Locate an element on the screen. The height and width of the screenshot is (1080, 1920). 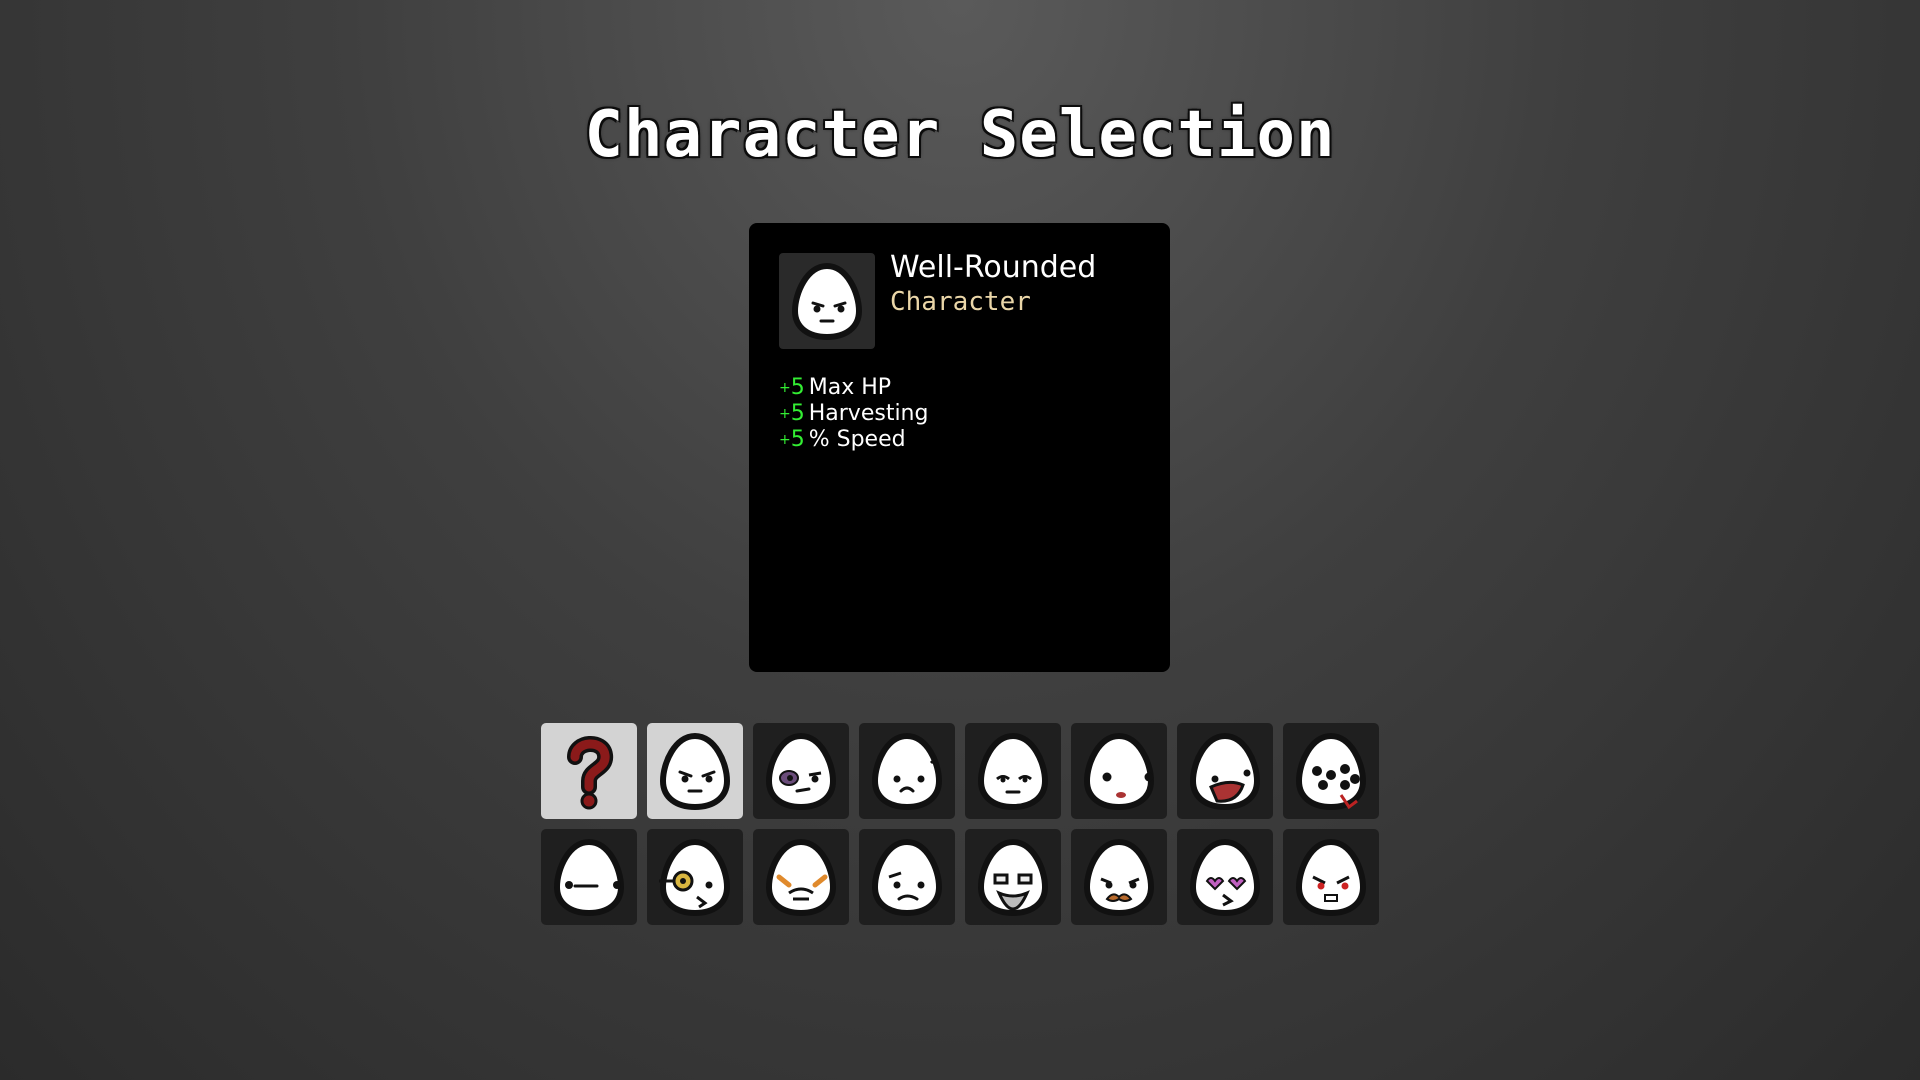
stat-speed: +5% Speed is located at coordinates (842, 439).